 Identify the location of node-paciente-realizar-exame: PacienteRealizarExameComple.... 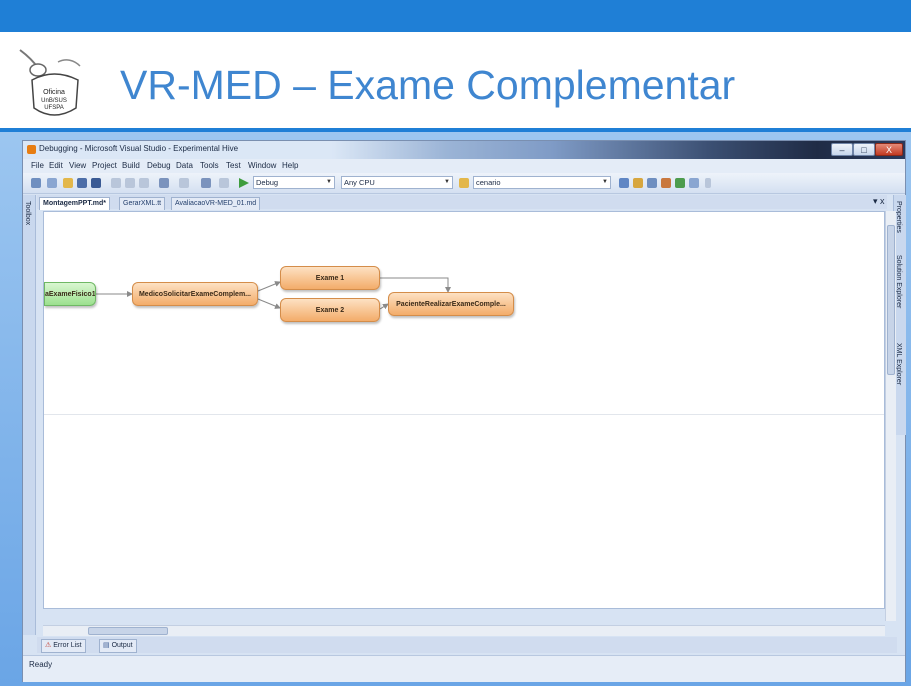
(451, 304).